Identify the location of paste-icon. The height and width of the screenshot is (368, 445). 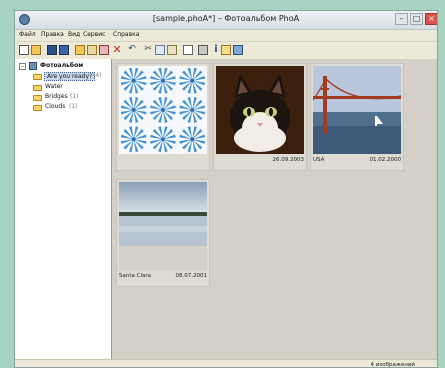
(172, 50).